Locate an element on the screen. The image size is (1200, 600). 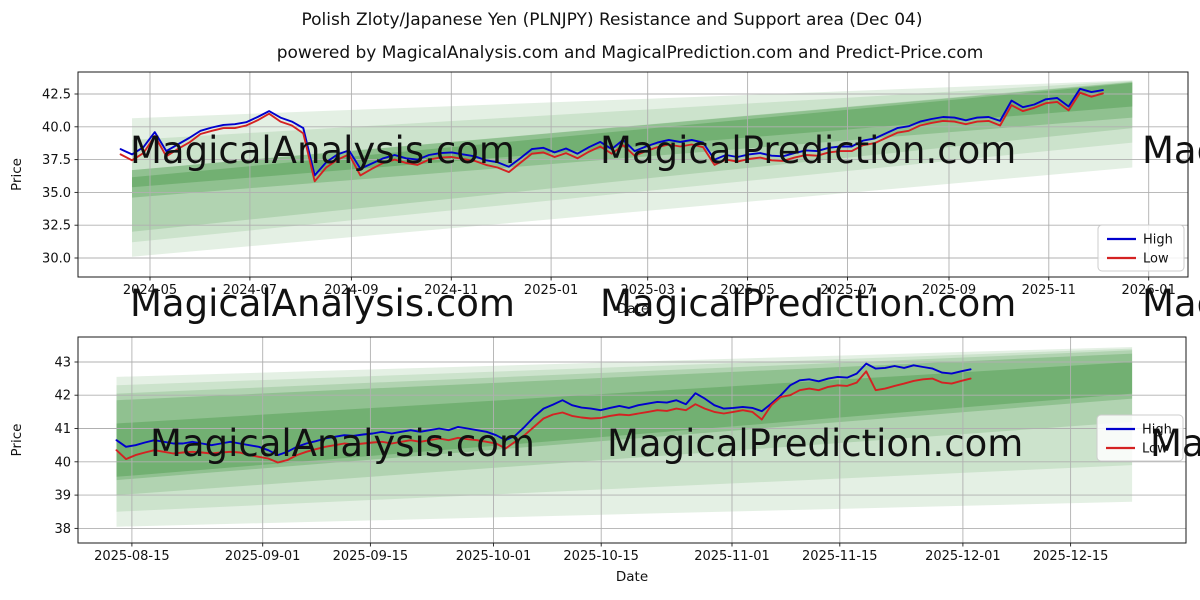
x-tick-label: 2025-08-15 is located at coordinates (132, 556).